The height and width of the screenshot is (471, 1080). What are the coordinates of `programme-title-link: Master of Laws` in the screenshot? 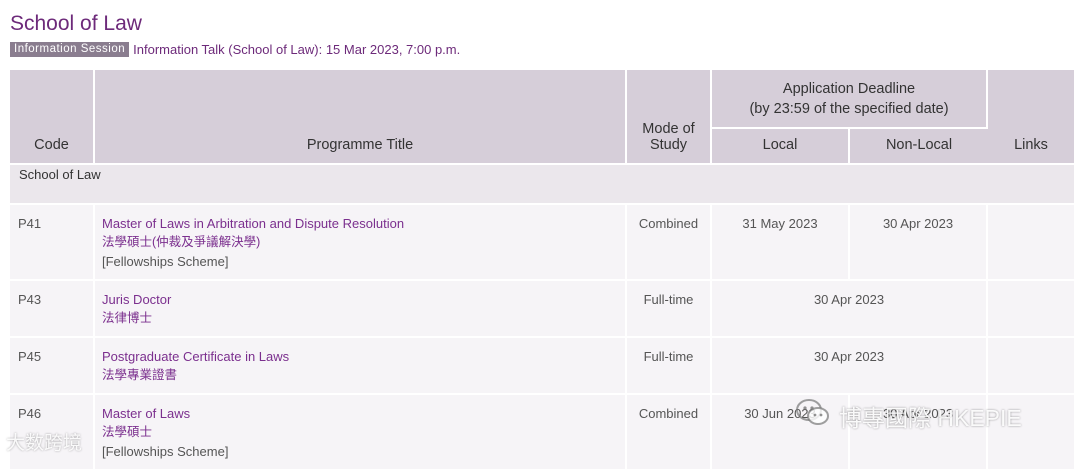 It's located at (363, 413).